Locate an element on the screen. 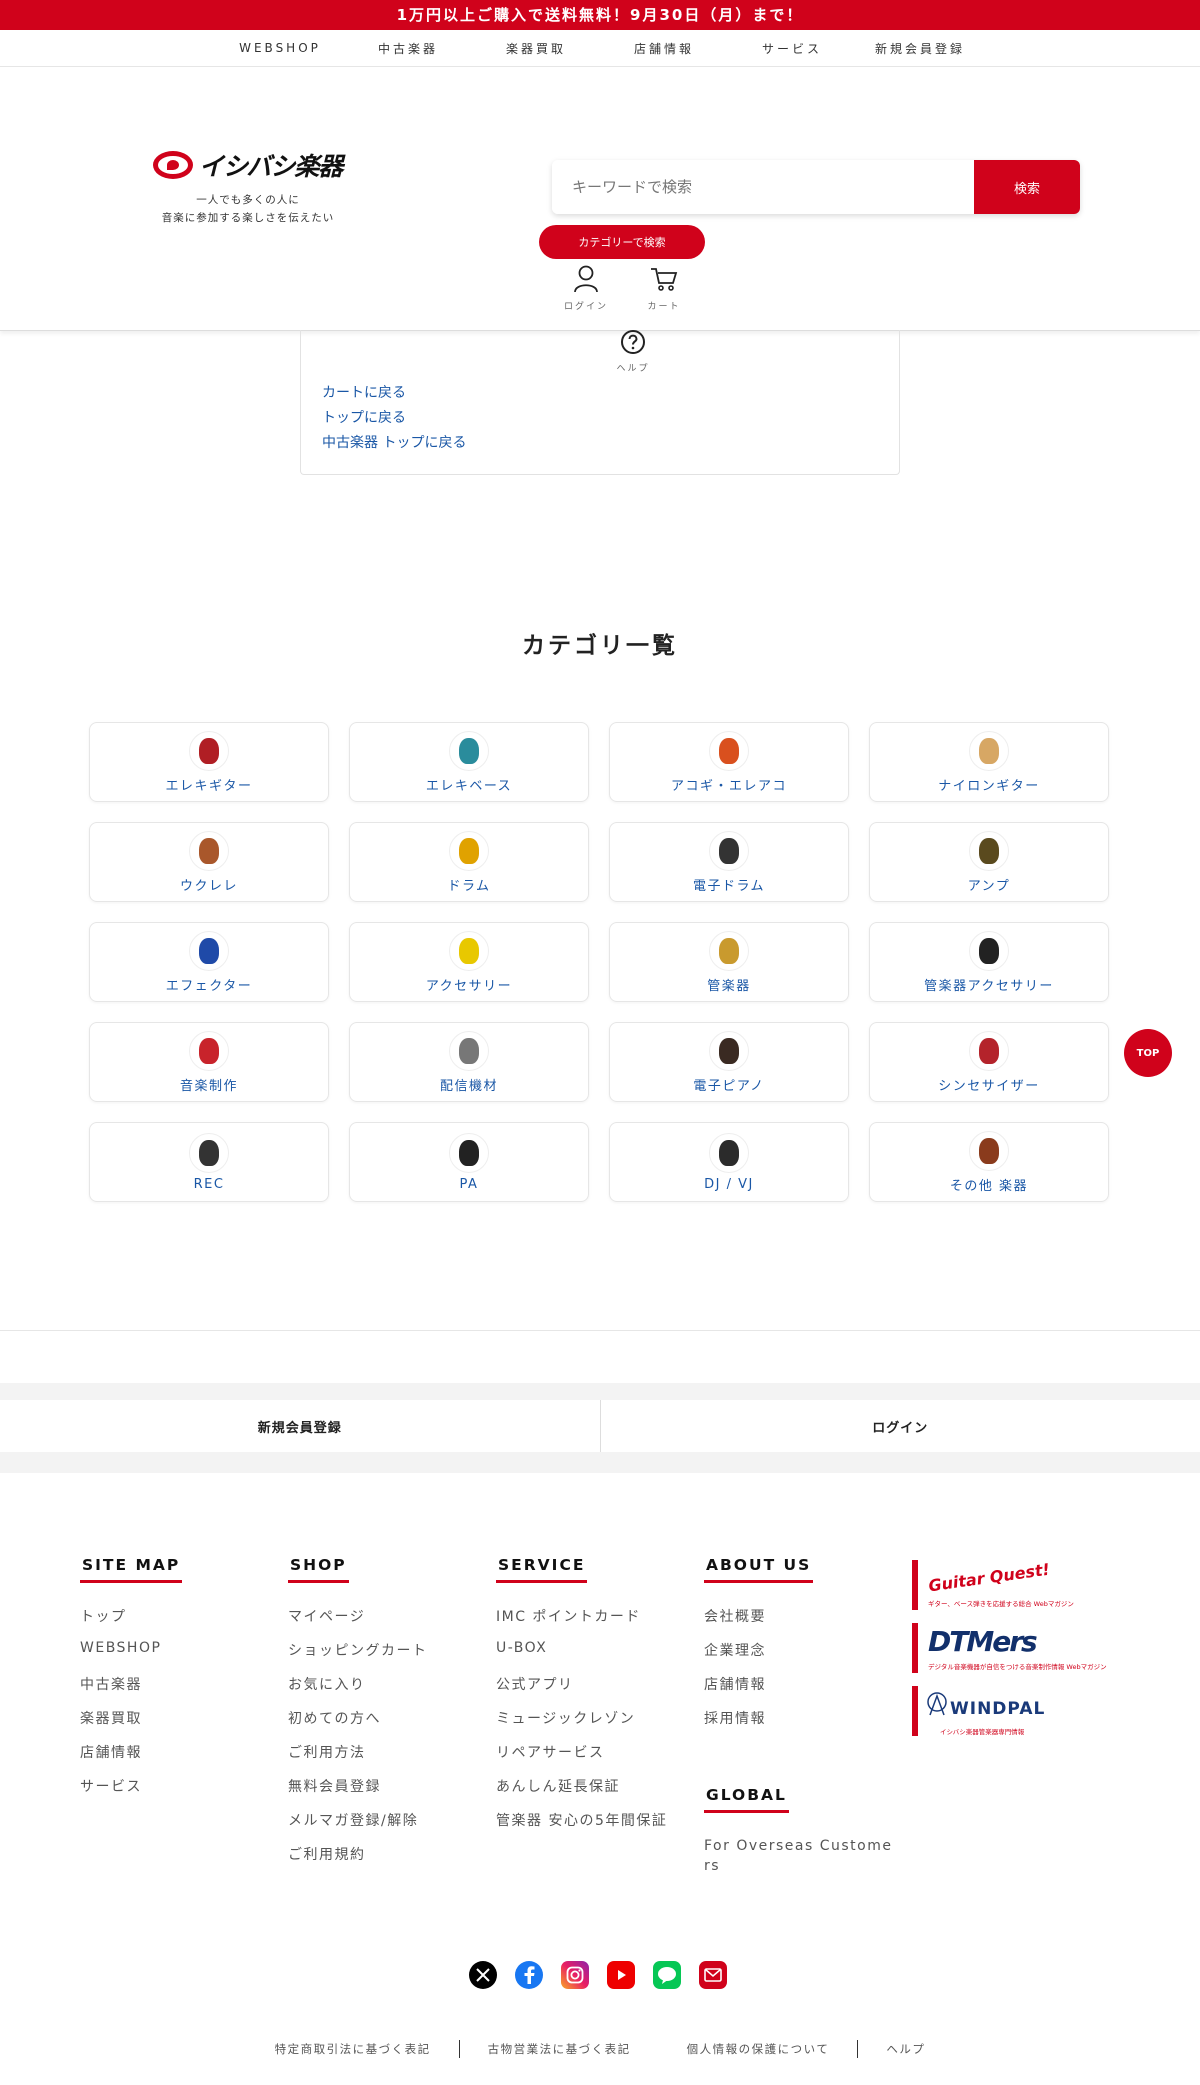 The height and width of the screenshot is (2085, 1200). category-card: 配信機材 is located at coordinates (469, 1062).